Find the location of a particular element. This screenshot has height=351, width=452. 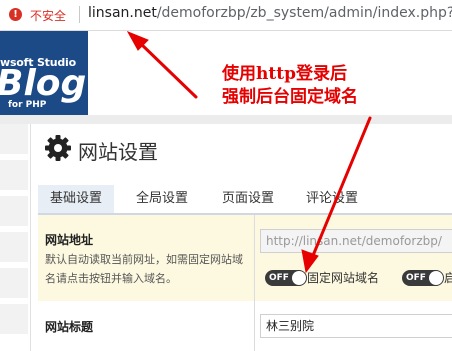

site-title-label: 网站标题 is located at coordinates (69, 327).